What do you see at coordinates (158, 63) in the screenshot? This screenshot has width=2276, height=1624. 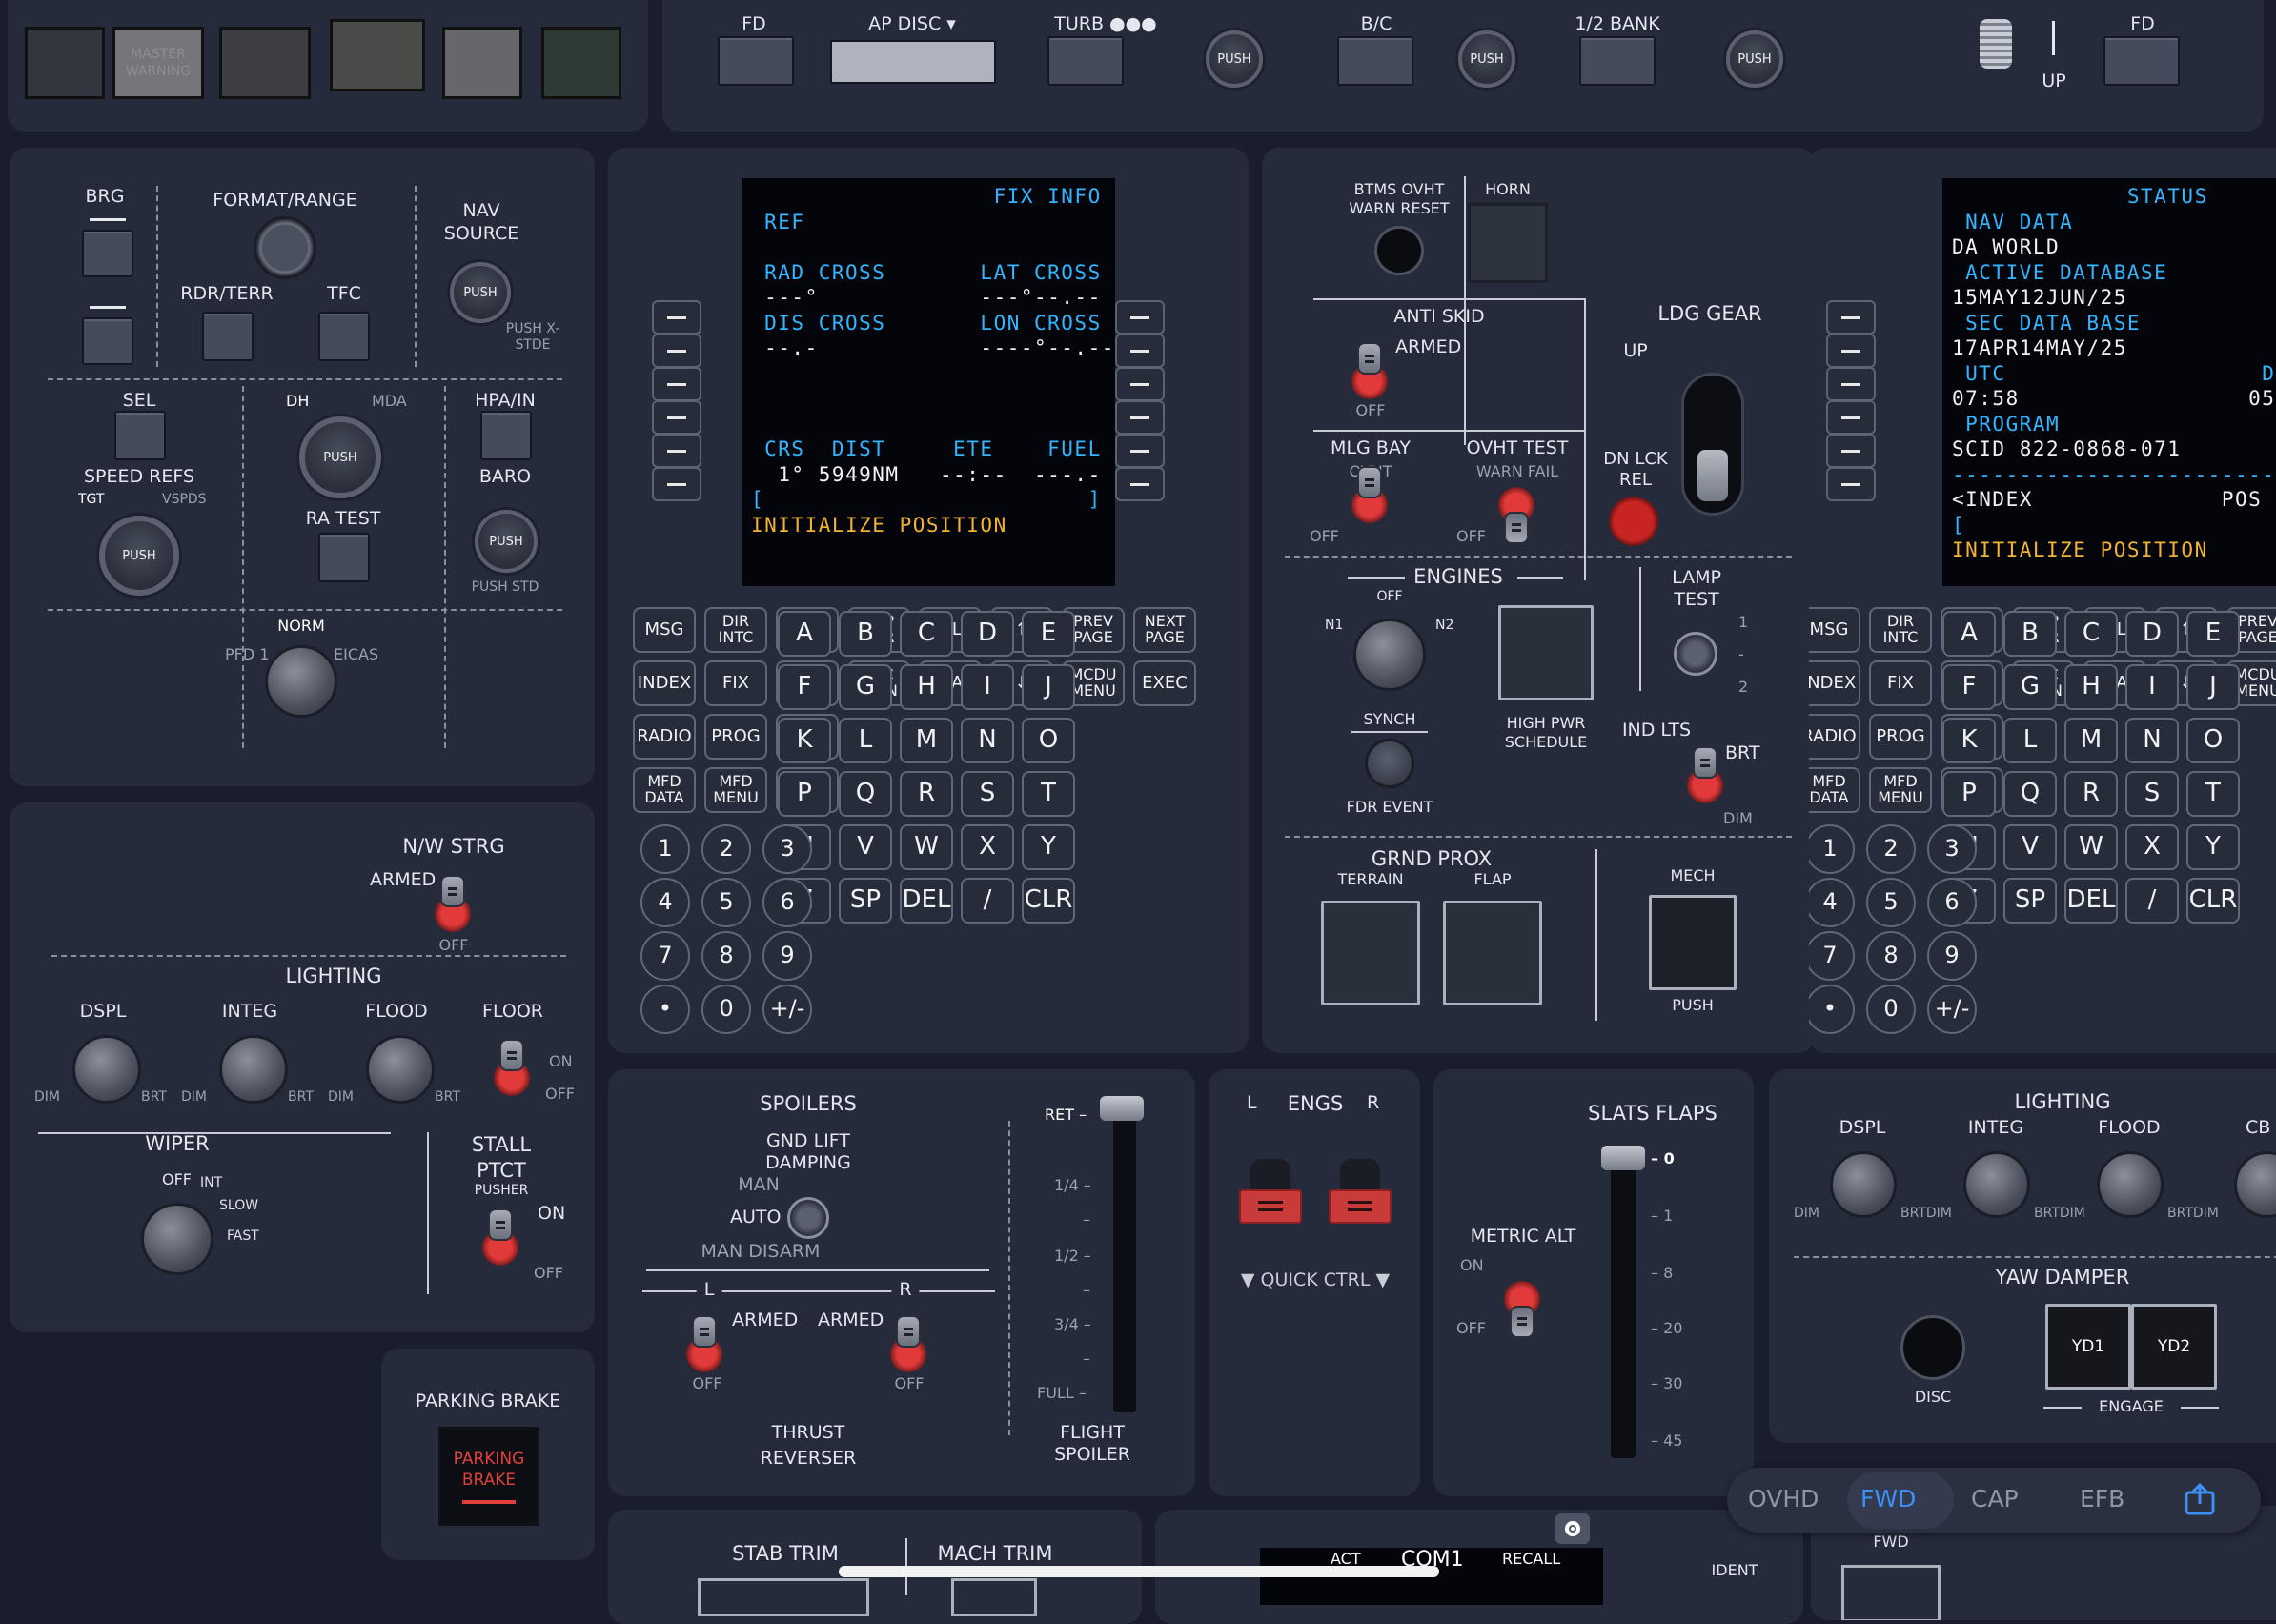 I see `master-warning-button: MASTER WARNING` at bounding box center [158, 63].